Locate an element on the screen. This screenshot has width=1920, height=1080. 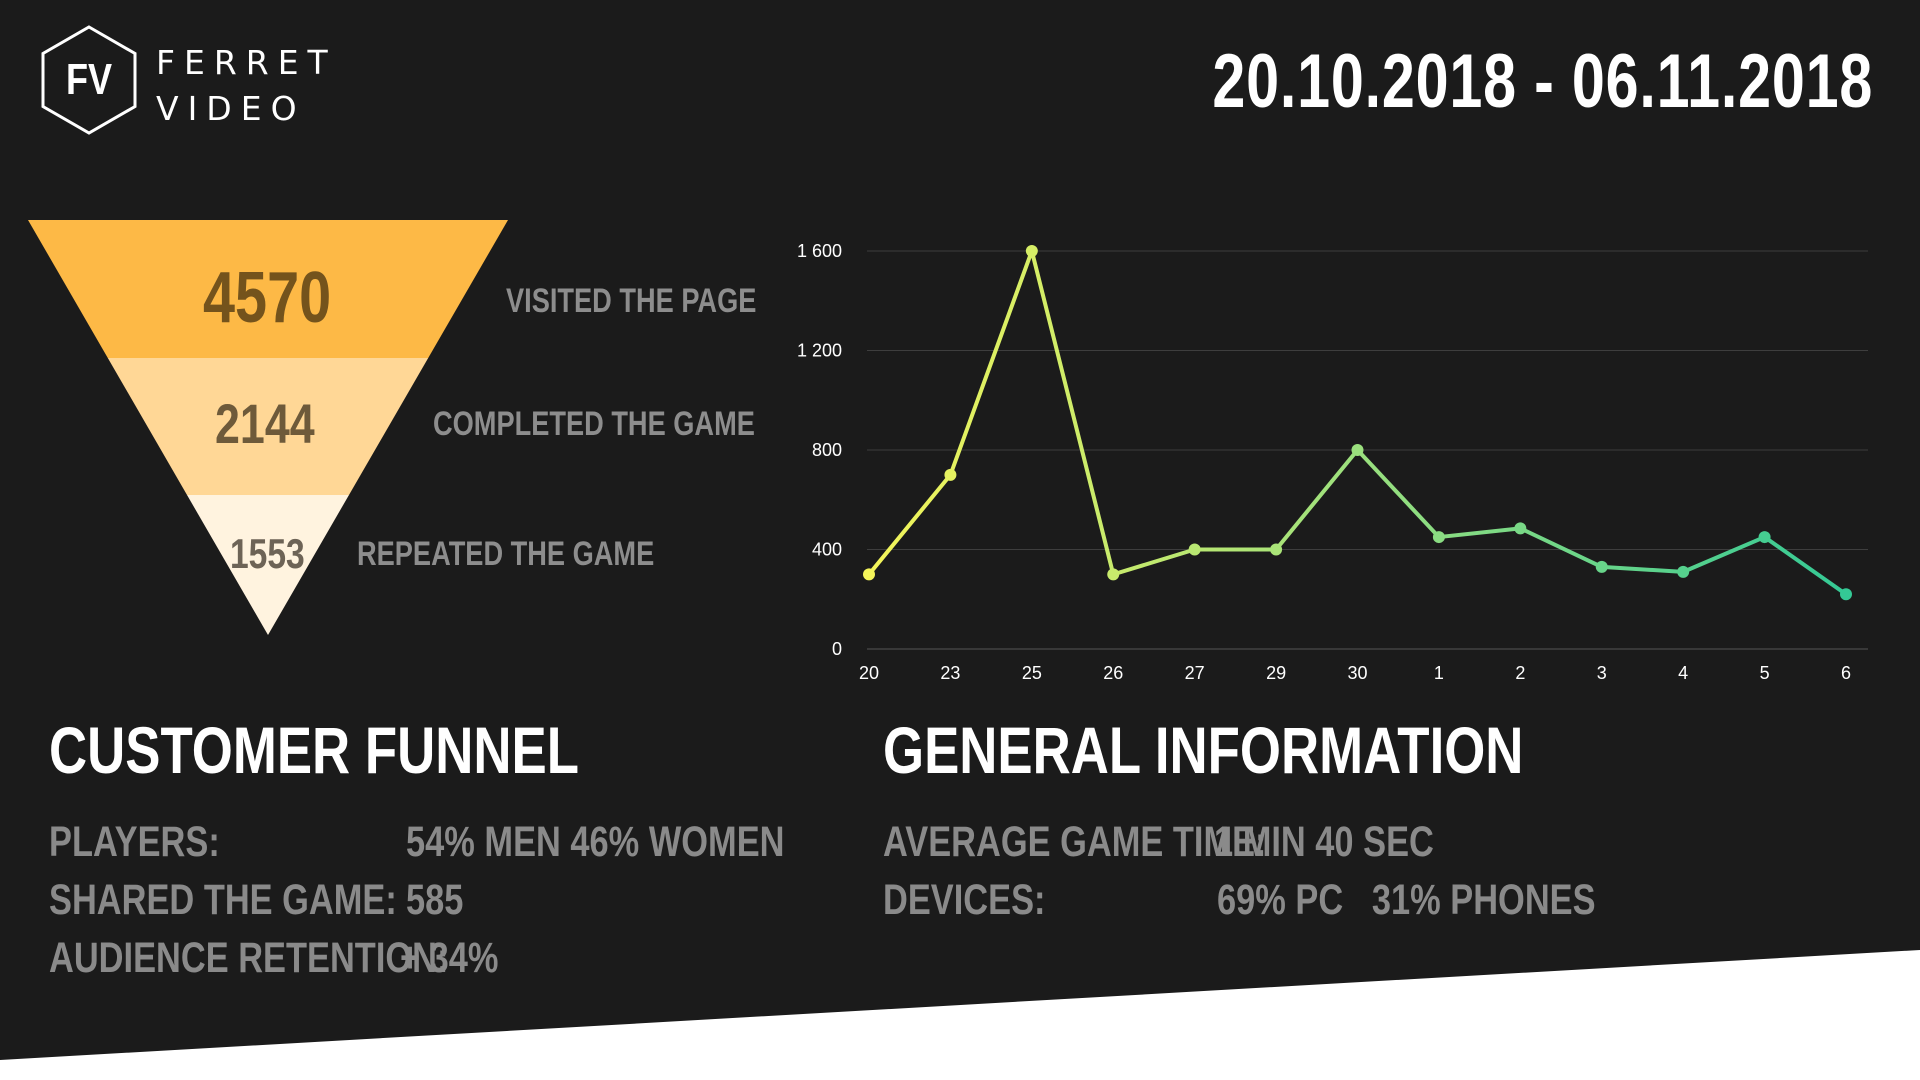
y-tick-label: 800 is located at coordinates (827, 450).